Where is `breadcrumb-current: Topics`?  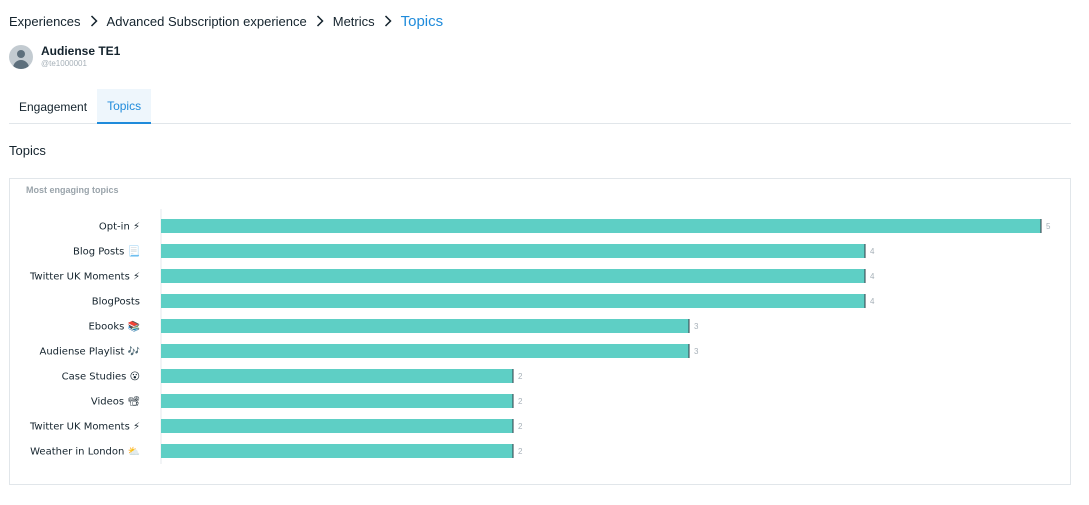
breadcrumb-current: Topics is located at coordinates (422, 21).